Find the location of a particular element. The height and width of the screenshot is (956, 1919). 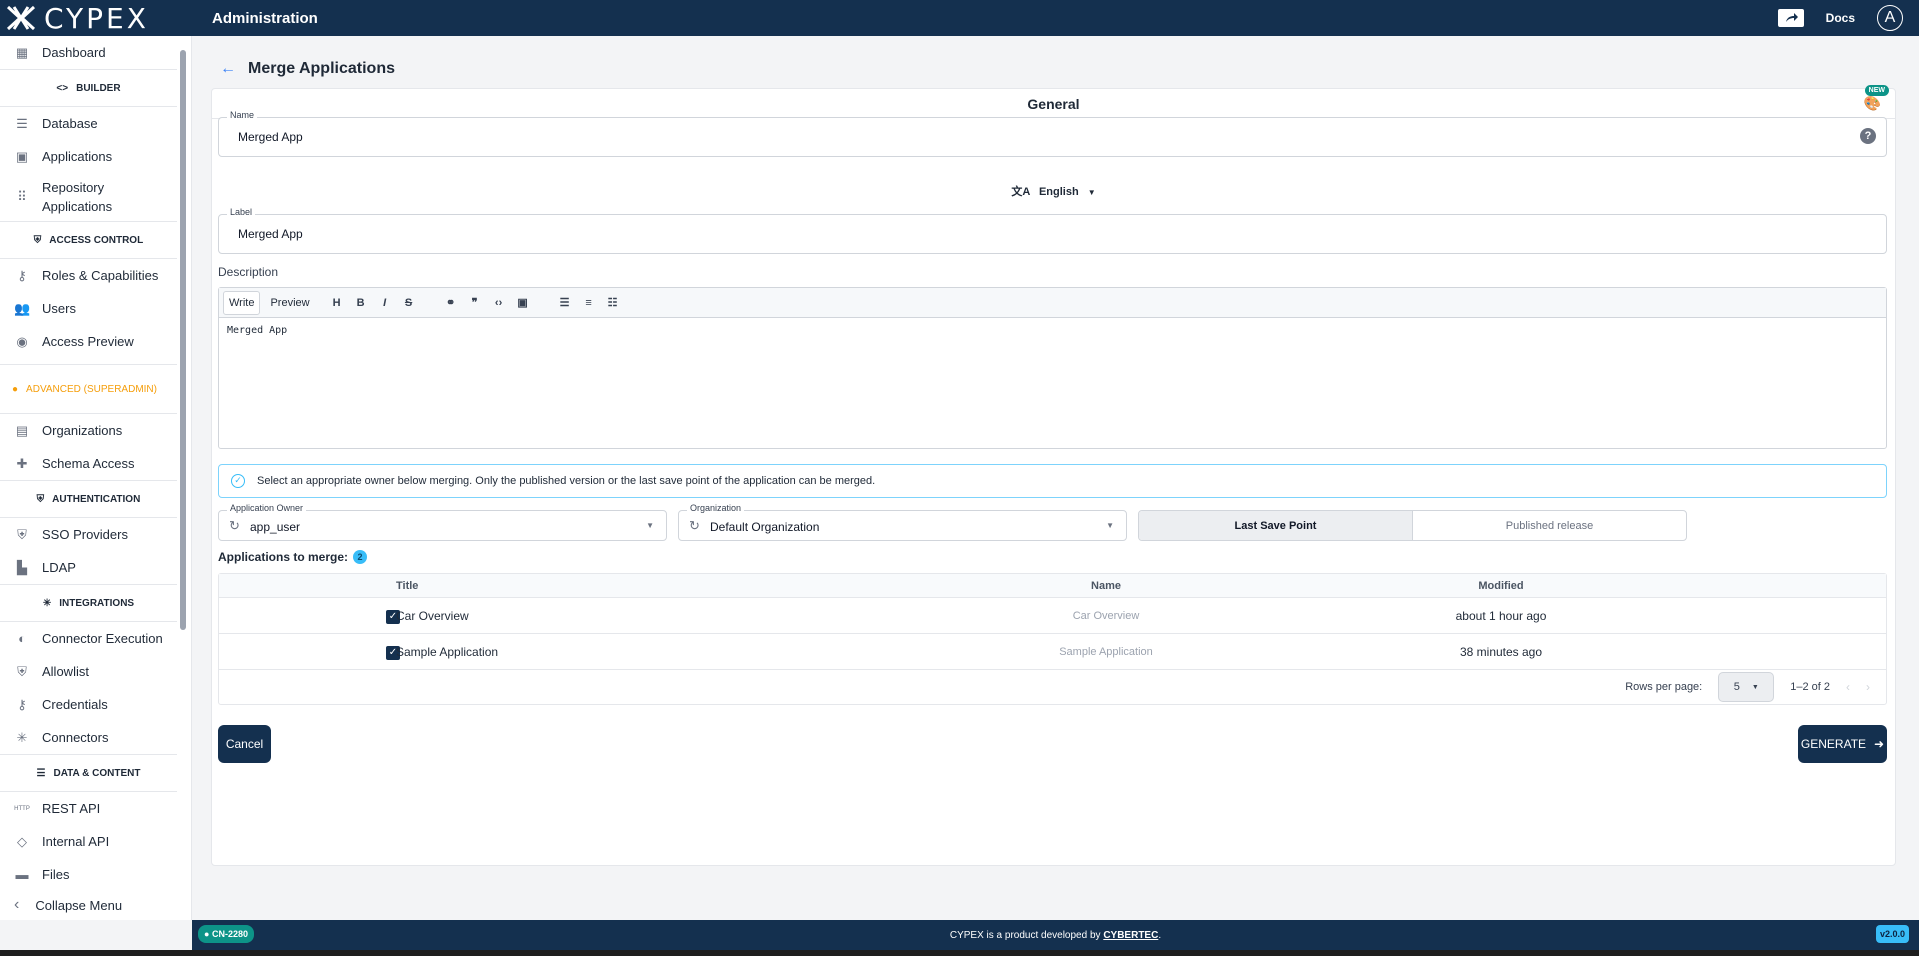

rows-per-page-select: 5 ▼ is located at coordinates (1746, 687).